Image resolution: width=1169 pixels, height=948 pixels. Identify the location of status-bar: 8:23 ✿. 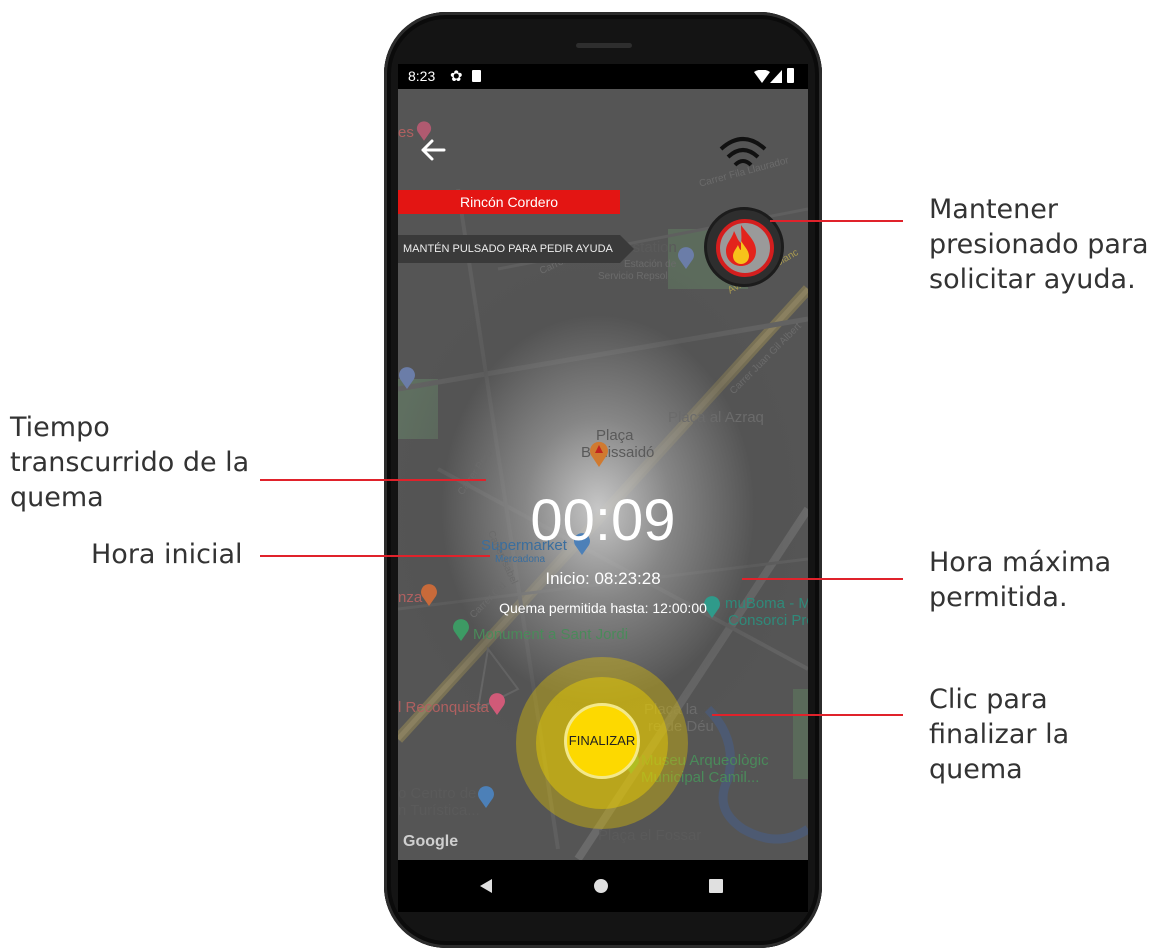
(603, 76).